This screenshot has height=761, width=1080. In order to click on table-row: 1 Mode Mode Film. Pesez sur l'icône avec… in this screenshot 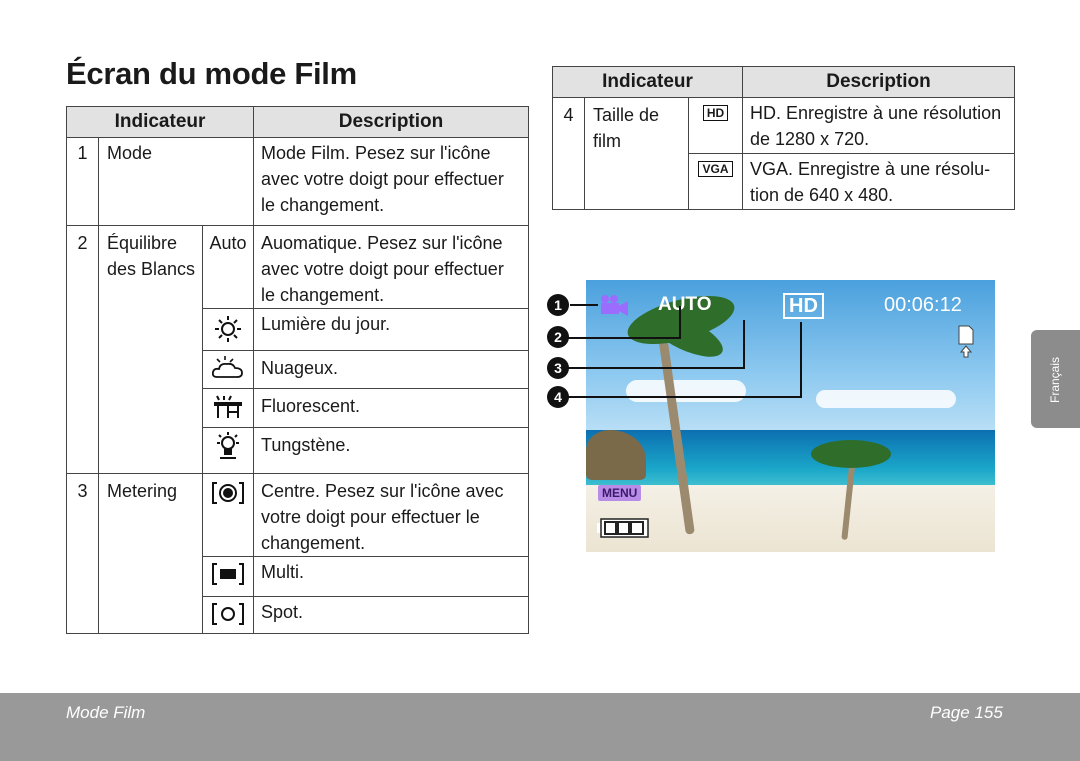, I will do `click(297, 181)`.